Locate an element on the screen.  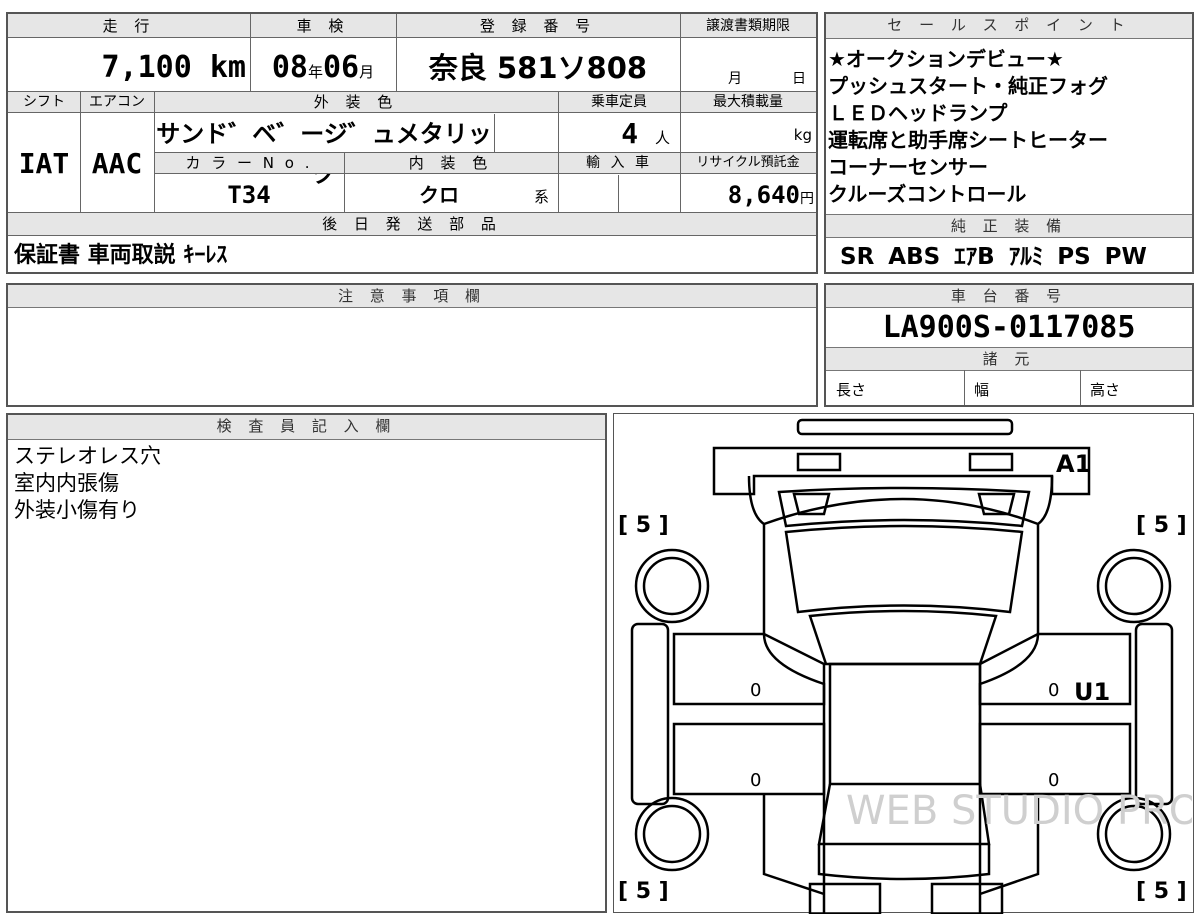
later-parts-value: 保証書 車両取説 ｷｰﾚｽ is located at coordinates (121, 255).